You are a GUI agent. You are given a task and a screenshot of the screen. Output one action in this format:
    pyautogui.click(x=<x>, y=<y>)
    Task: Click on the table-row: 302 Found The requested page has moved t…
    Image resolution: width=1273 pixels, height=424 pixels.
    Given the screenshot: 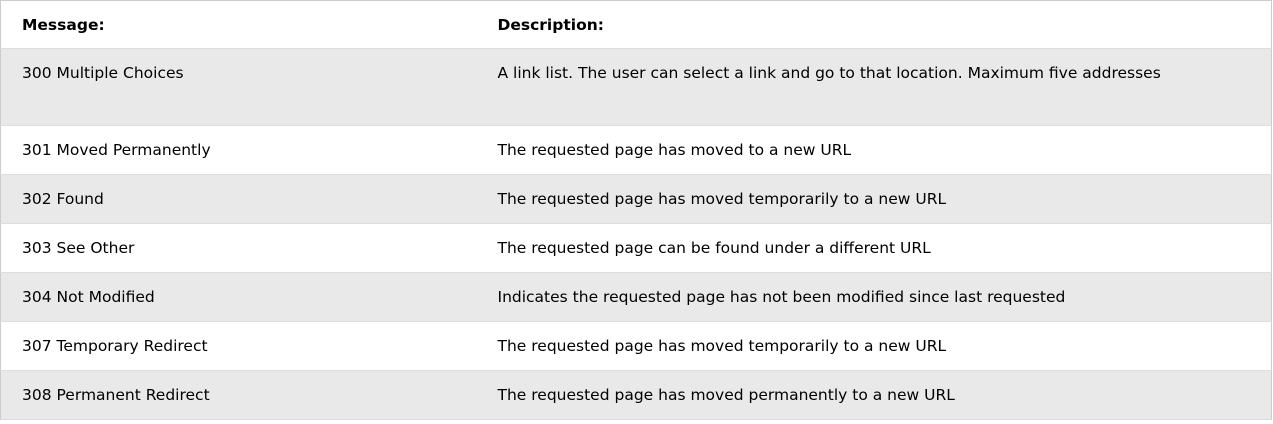 What is the action you would take?
    pyautogui.click(x=636, y=199)
    